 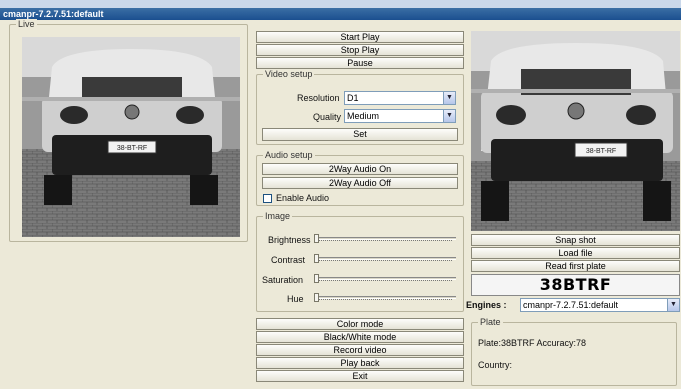 I want to click on audio-on-button: 2Way Audio On, so click(x=360, y=169).